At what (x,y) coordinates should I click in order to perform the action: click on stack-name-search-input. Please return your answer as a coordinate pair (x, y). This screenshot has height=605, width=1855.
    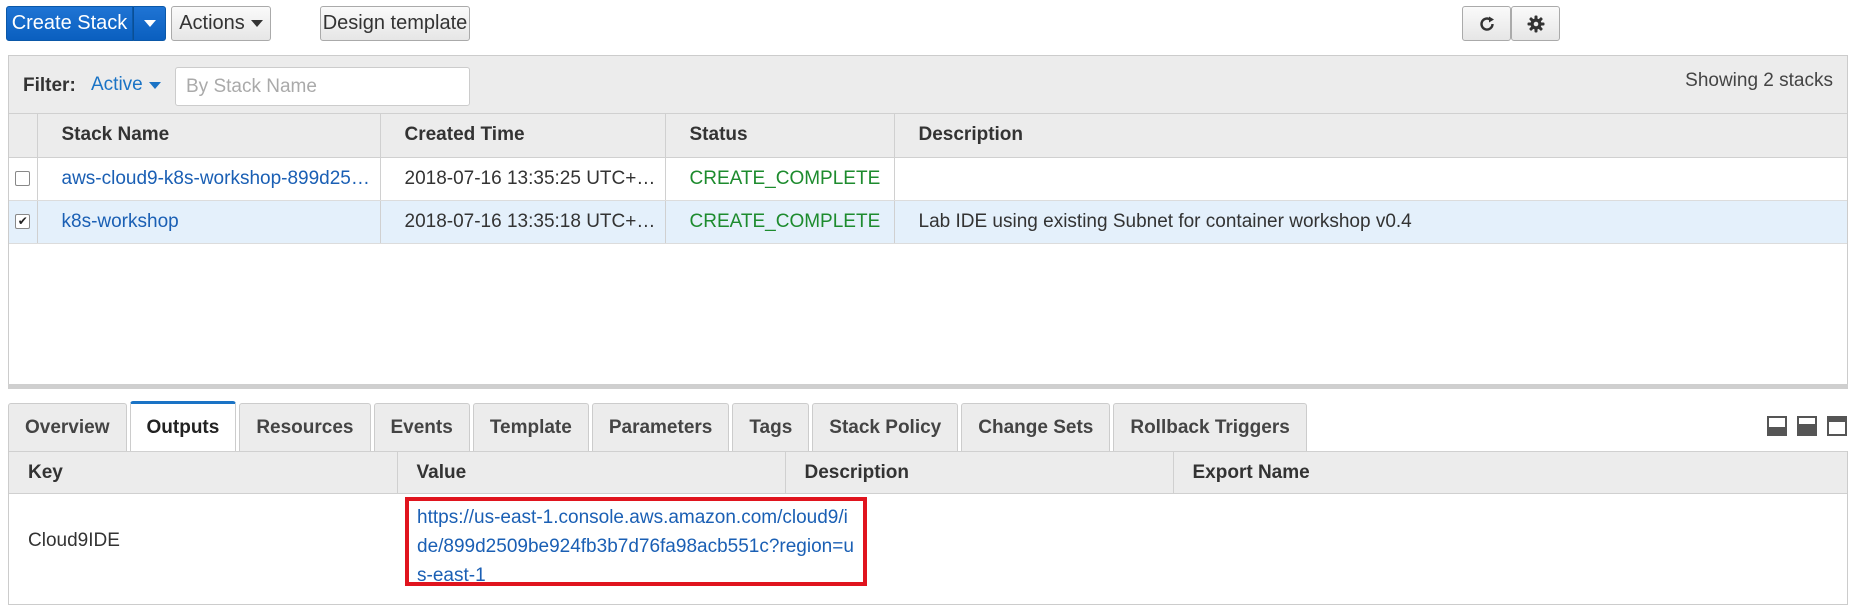
    Looking at the image, I should click on (322, 86).